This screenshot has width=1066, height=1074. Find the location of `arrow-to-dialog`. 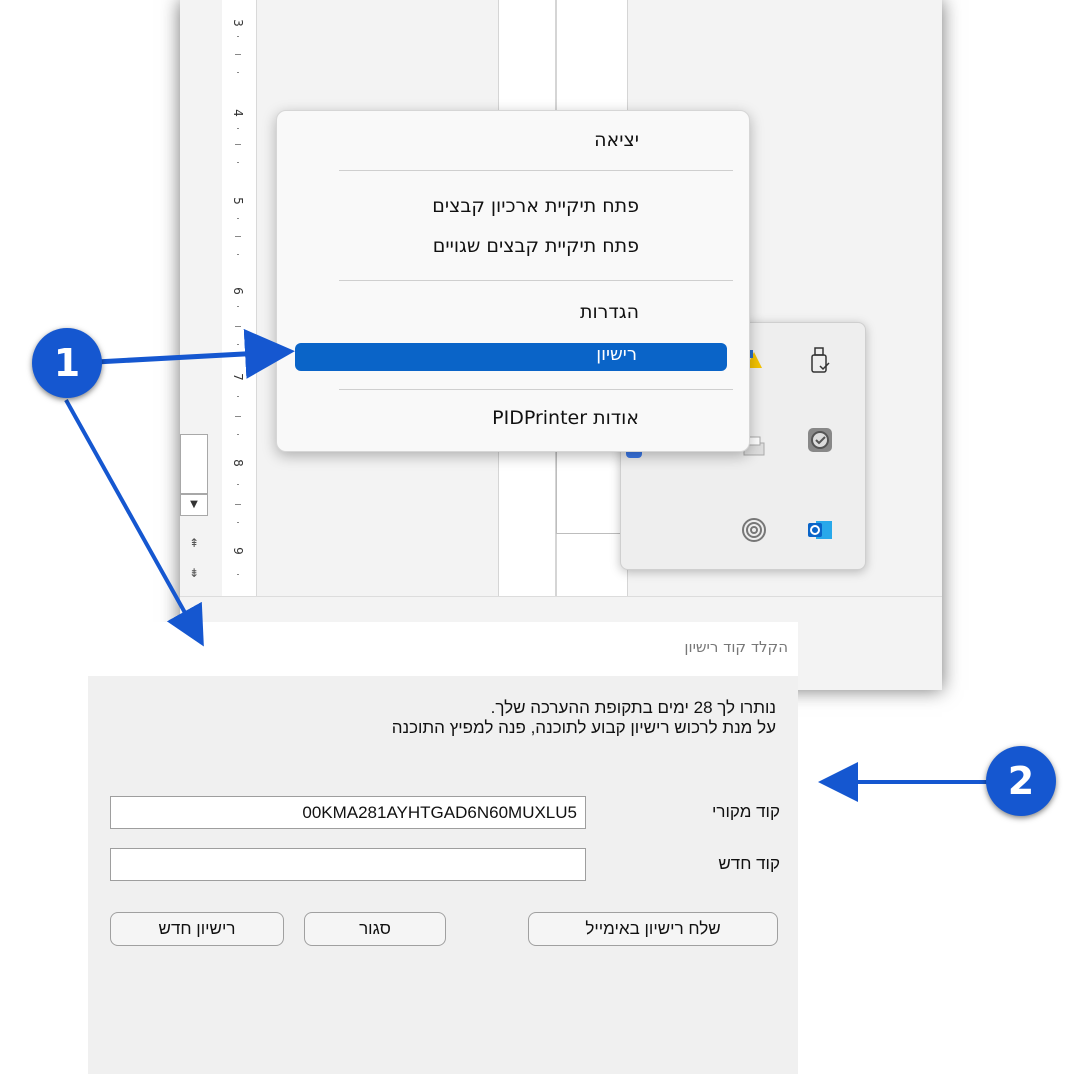

arrow-to-dialog is located at coordinates (134, 523).